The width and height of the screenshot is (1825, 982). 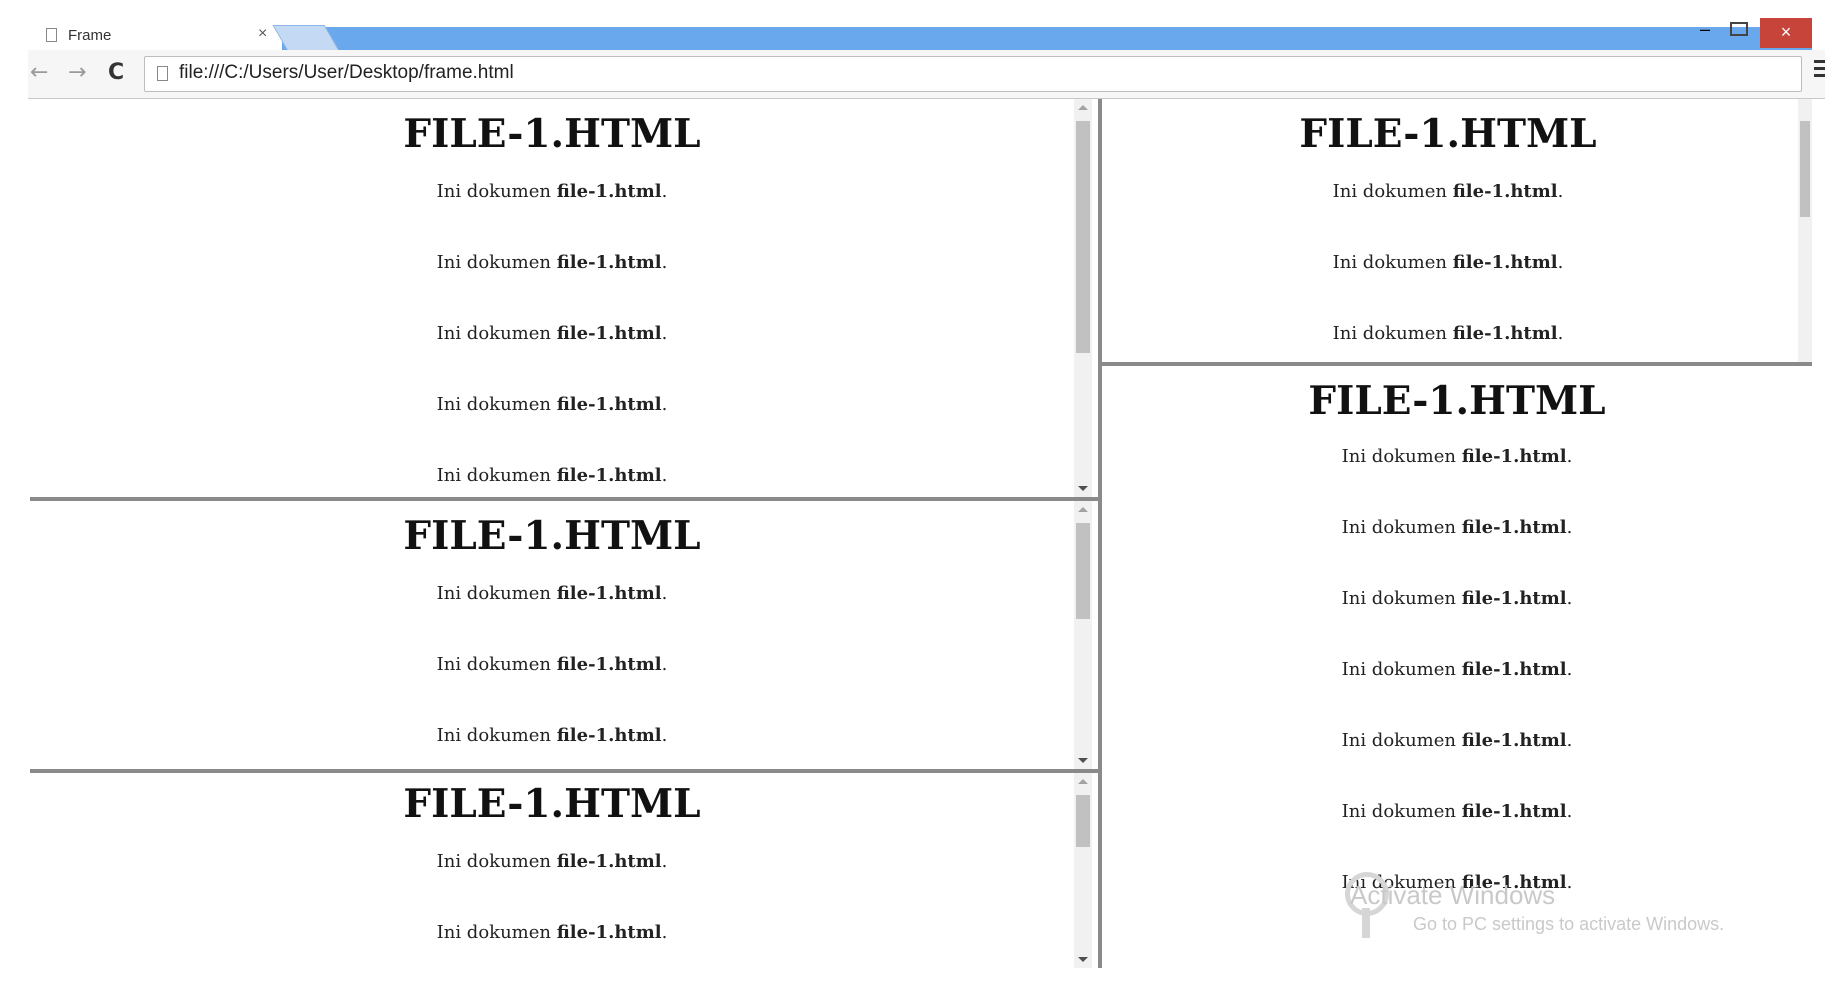 What do you see at coordinates (262, 34) in the screenshot?
I see `tab-close-icon: ×` at bounding box center [262, 34].